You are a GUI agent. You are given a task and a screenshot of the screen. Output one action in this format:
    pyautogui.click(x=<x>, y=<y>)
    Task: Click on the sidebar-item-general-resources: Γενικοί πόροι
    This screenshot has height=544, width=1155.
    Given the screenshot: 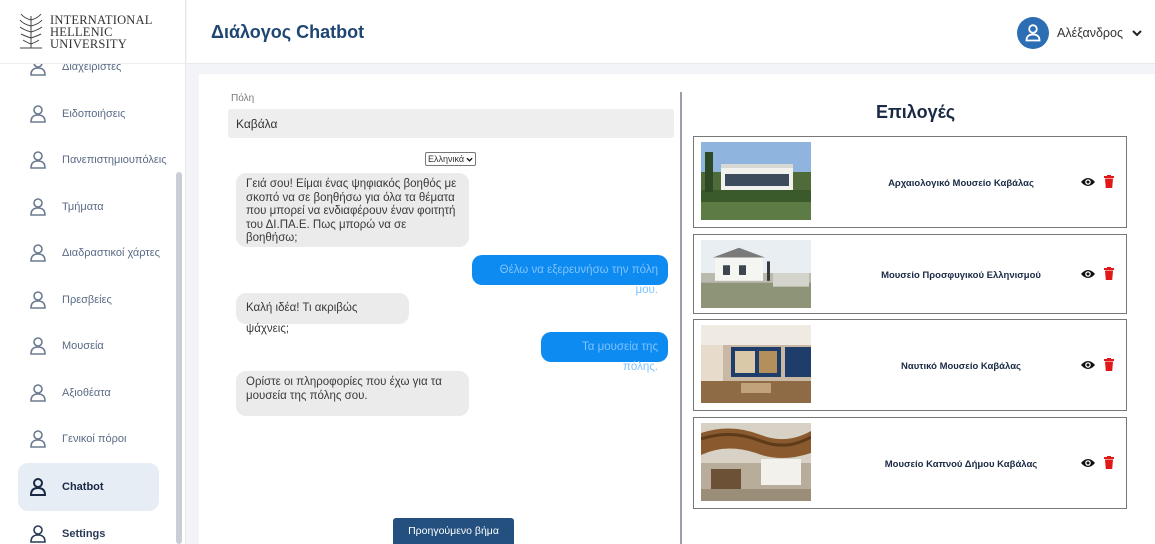 What is the action you would take?
    pyautogui.click(x=88, y=439)
    